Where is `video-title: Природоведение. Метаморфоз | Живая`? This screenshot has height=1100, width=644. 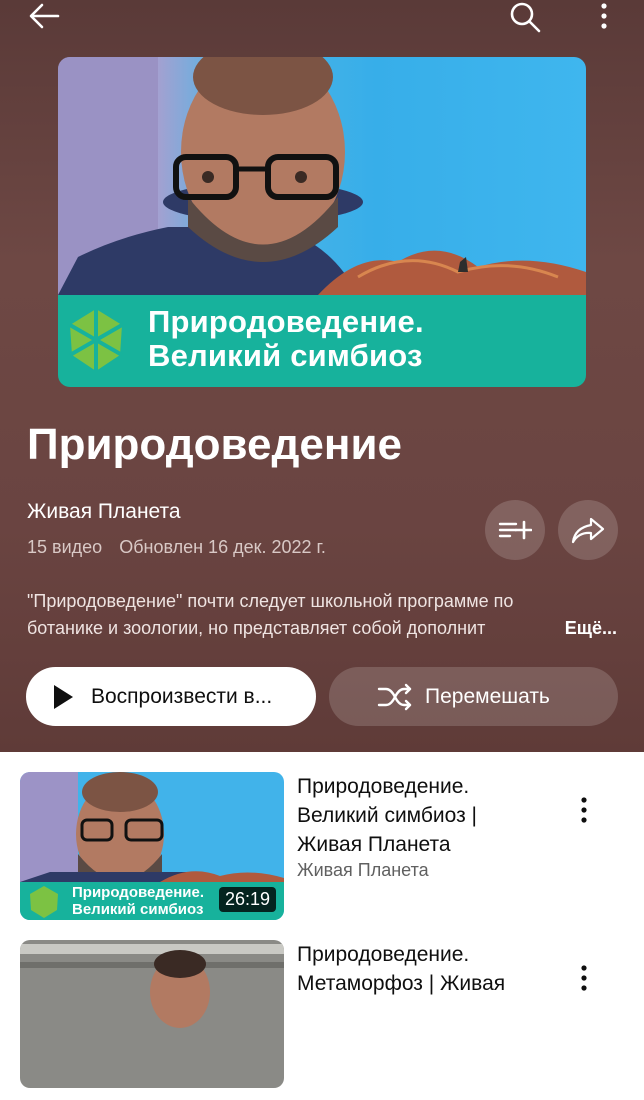 video-title: Природоведение. Метаморфоз | Живая is located at coordinates (422, 969).